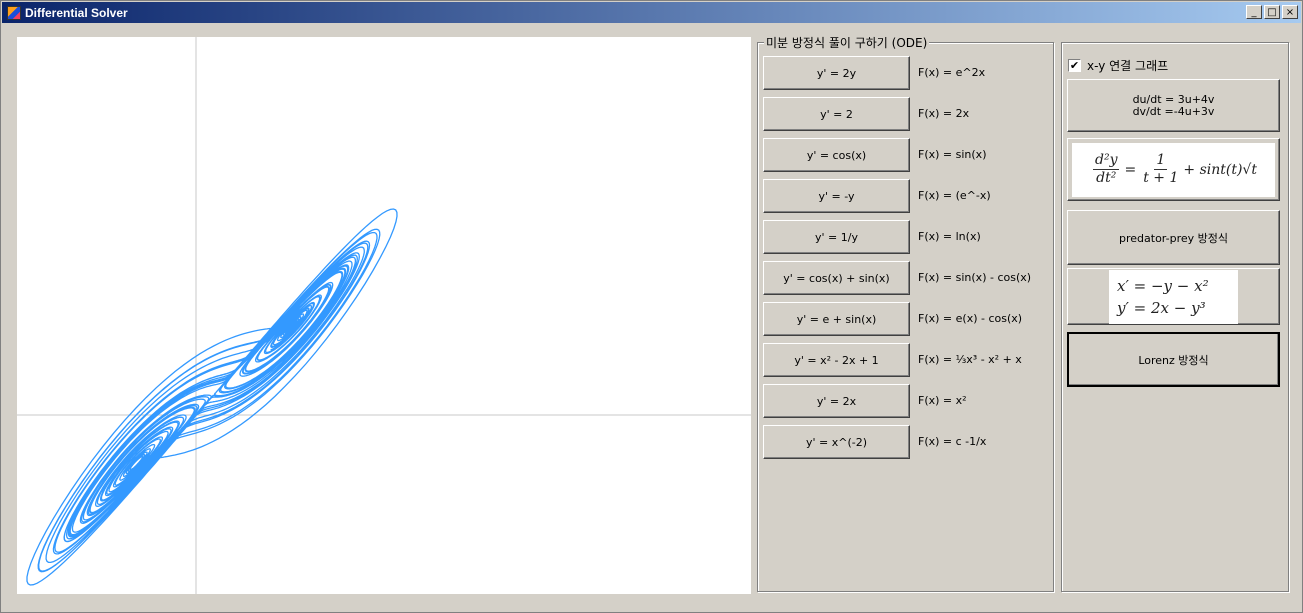  What do you see at coordinates (970, 359) in the screenshot?
I see `ode-solution-8: F(x) = ⅓x³ - x² + x` at bounding box center [970, 359].